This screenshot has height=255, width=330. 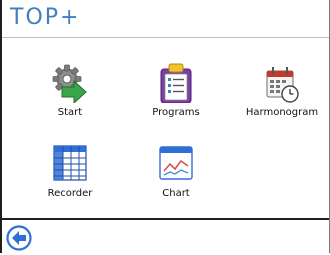 What do you see at coordinates (70, 164) in the screenshot?
I see `grid-table-icon` at bounding box center [70, 164].